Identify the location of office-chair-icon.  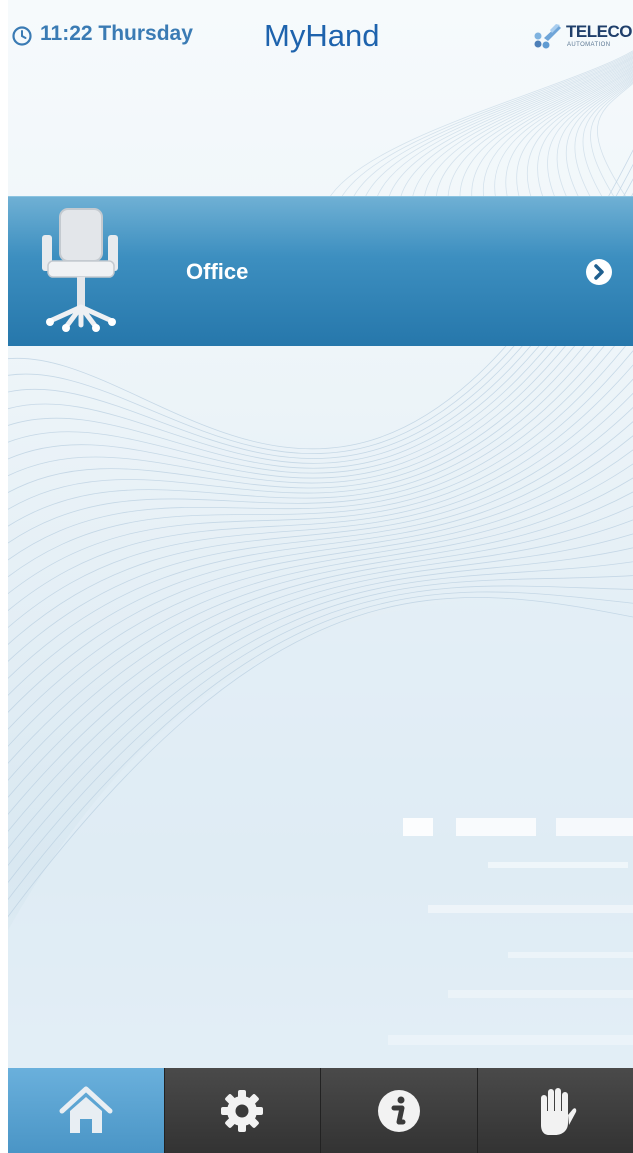
(80, 270).